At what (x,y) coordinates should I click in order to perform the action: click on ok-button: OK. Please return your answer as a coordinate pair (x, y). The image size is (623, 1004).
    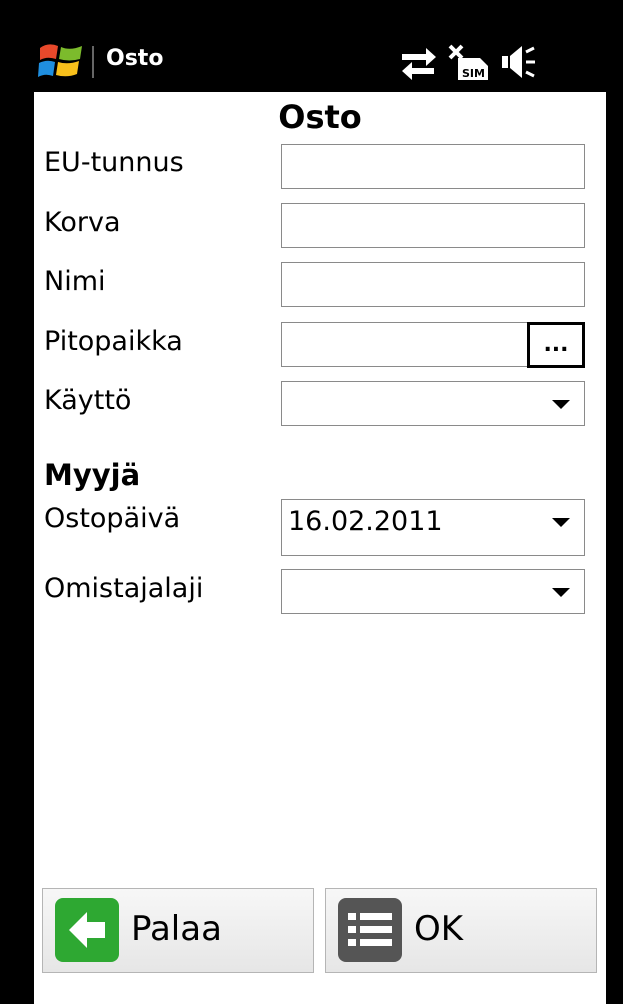
    Looking at the image, I should click on (461, 930).